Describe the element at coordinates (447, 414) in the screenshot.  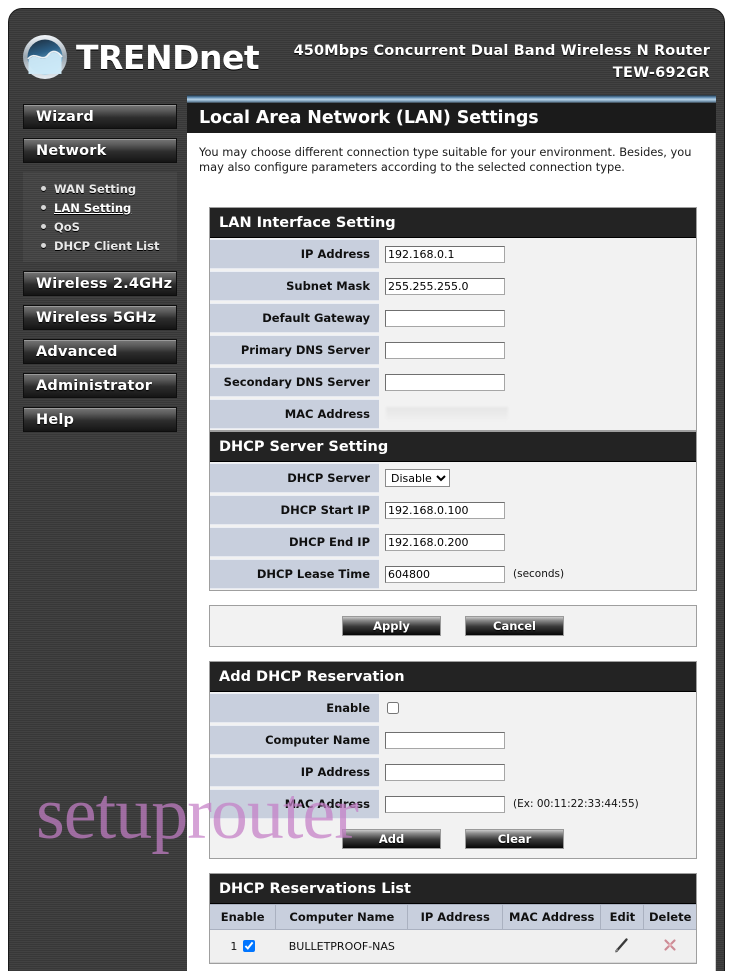
I see `mac-address-readonly-value` at that location.